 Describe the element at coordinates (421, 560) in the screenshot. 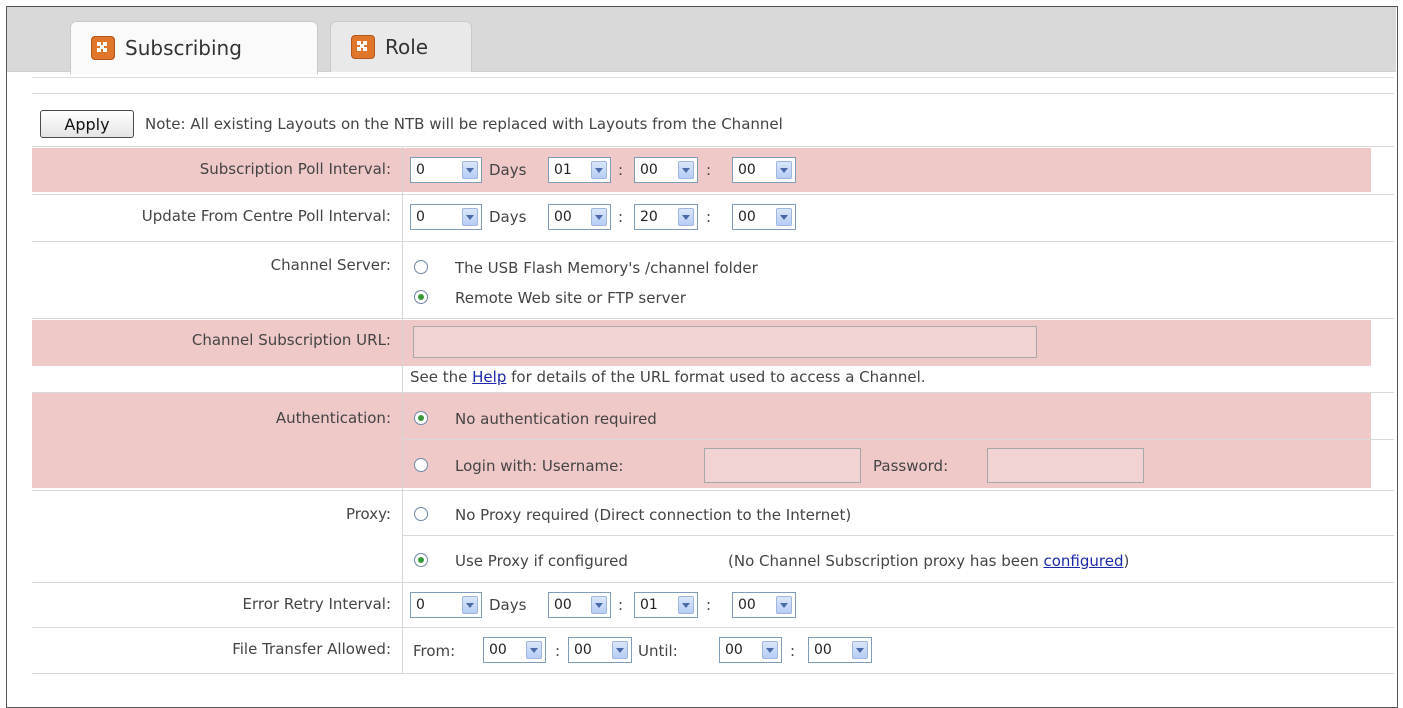

I see `use-proxy-radio` at that location.